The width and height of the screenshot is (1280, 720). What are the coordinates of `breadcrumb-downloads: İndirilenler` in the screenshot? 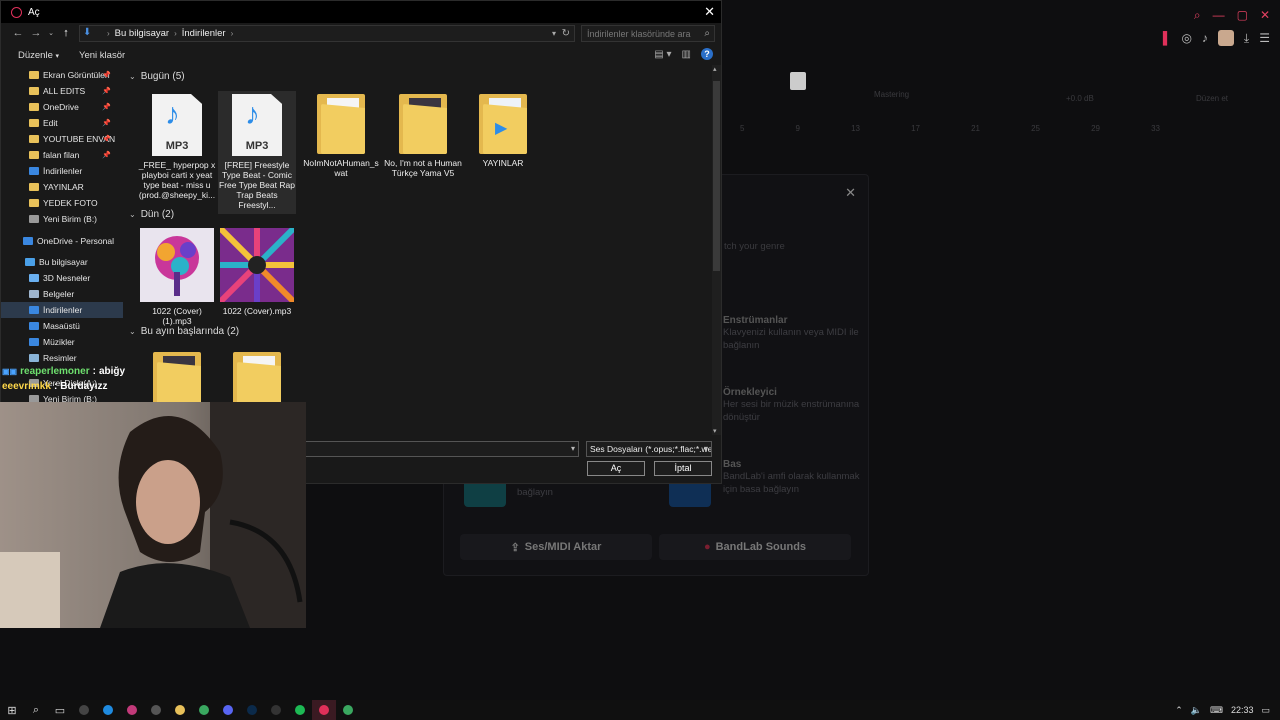 It's located at (204, 33).